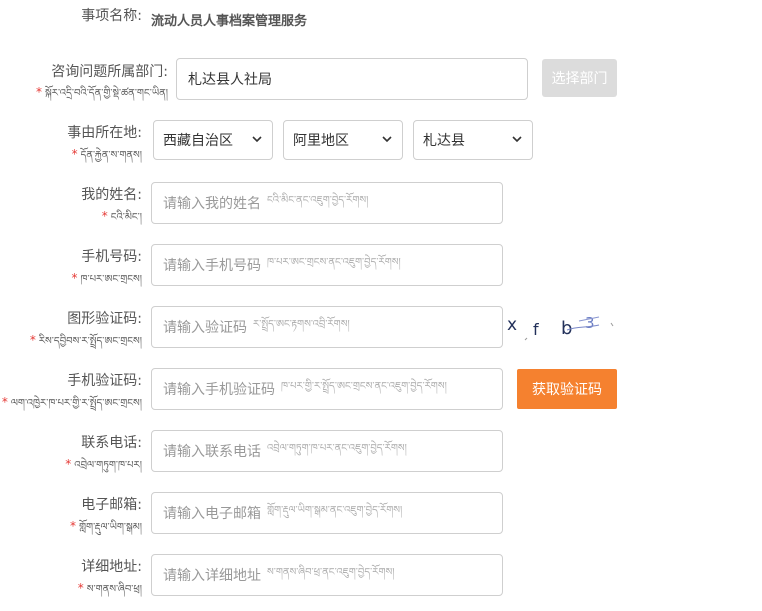 This screenshot has width=762, height=611. I want to click on location-label-tibetan: * དོན་རྐྱེན་ས་གནས།, so click(106, 154).